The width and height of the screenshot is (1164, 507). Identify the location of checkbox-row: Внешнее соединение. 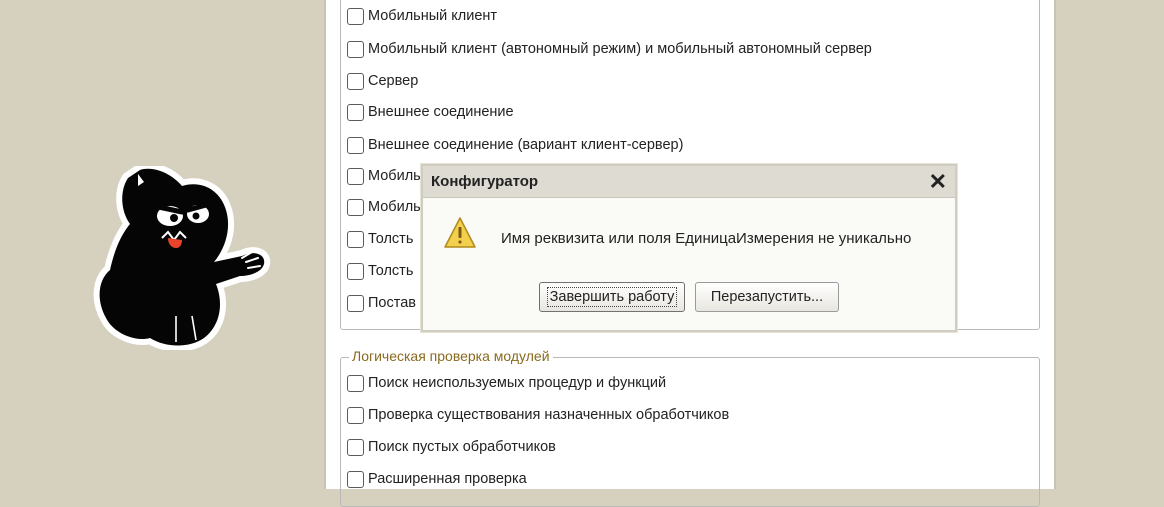
(430, 112).